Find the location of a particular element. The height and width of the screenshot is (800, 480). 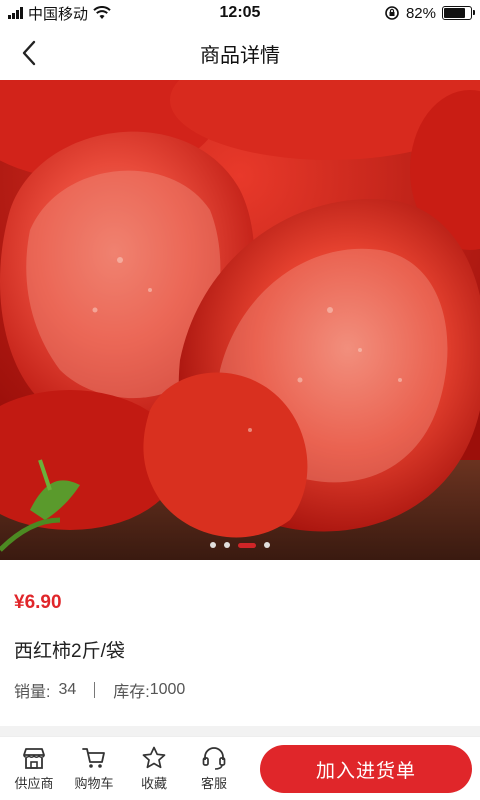

sales-label: 销量: is located at coordinates (32, 692).